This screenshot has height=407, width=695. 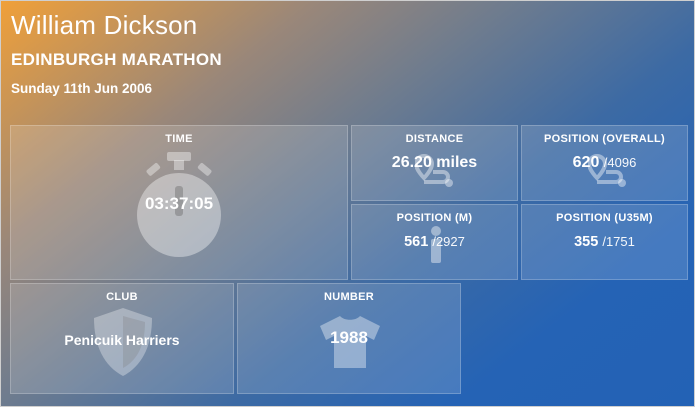 I want to click on time-label: TIME, so click(x=179, y=139).